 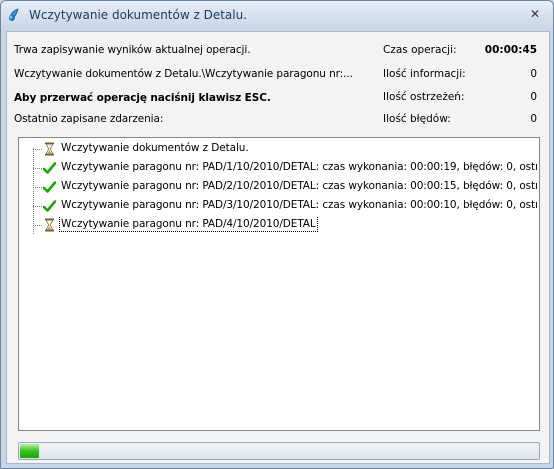 I want to click on warning-count-label: Ilość ostrzeżeń:, so click(x=424, y=97).